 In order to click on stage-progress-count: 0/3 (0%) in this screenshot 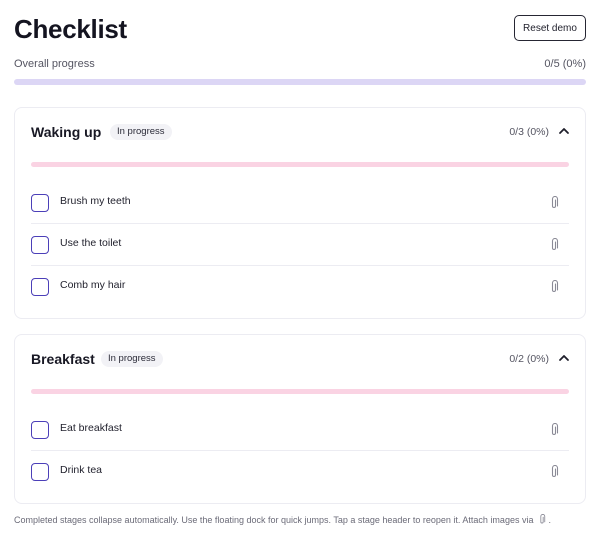, I will do `click(529, 132)`.